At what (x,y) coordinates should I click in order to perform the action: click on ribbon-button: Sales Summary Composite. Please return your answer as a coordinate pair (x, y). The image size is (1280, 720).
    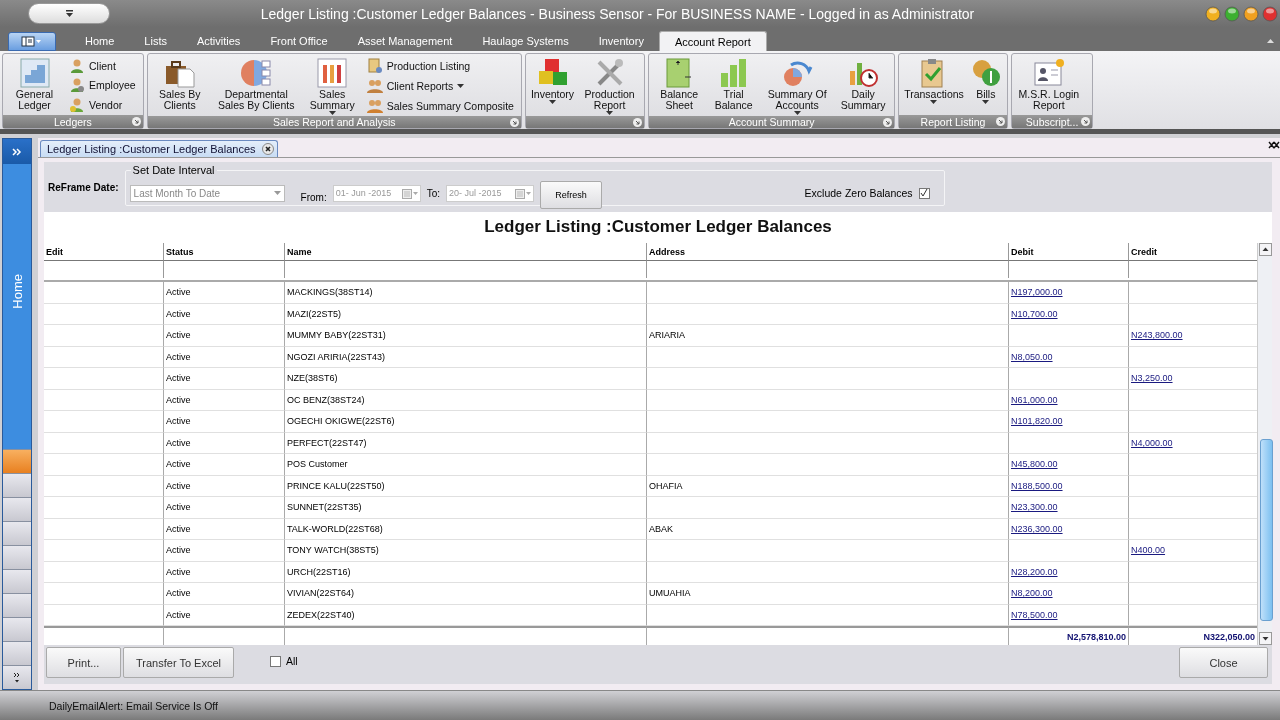
    Looking at the image, I should click on (440, 106).